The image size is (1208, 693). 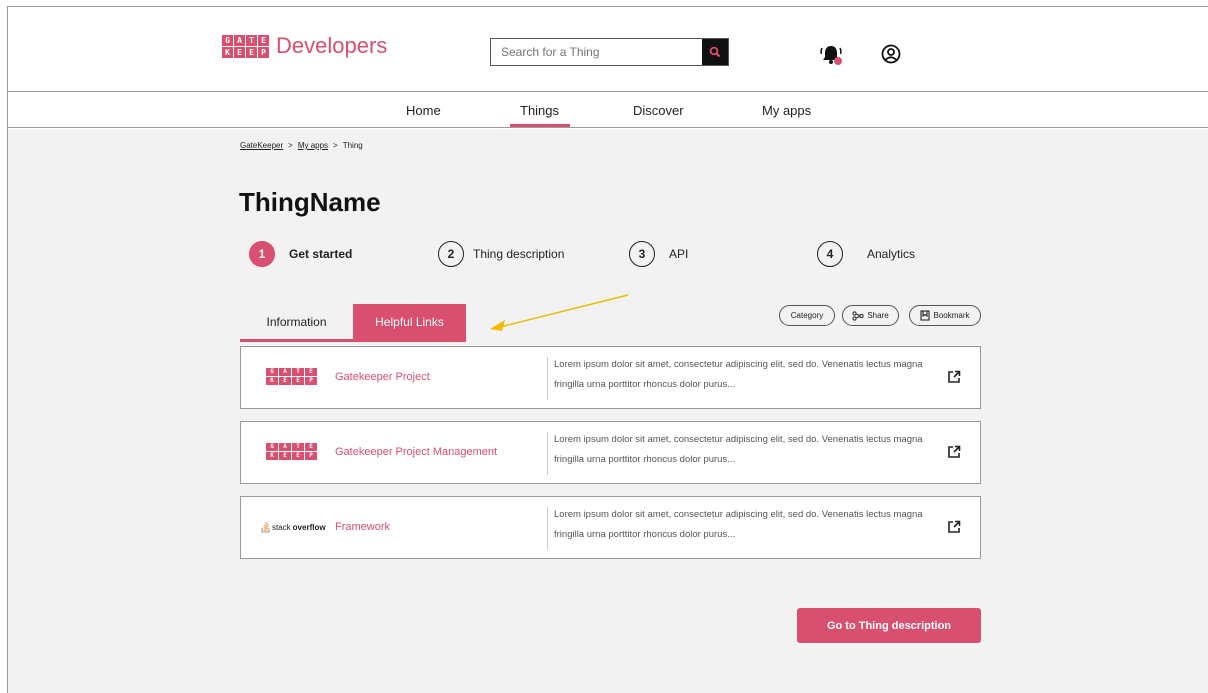 I want to click on stackoverflow-logo-icon: stack overflow, so click(x=293, y=526).